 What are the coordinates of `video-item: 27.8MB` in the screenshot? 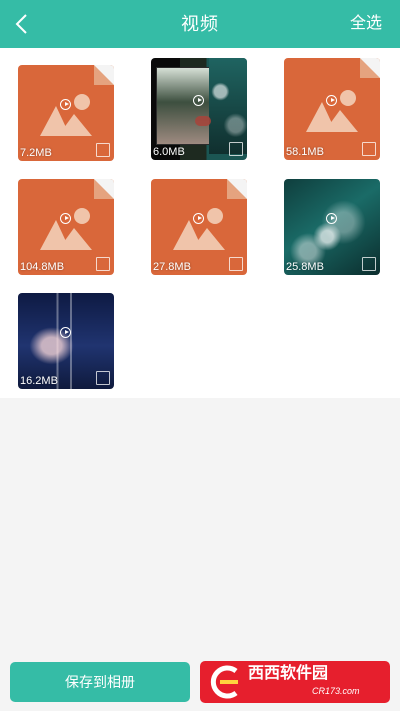 It's located at (199, 227).